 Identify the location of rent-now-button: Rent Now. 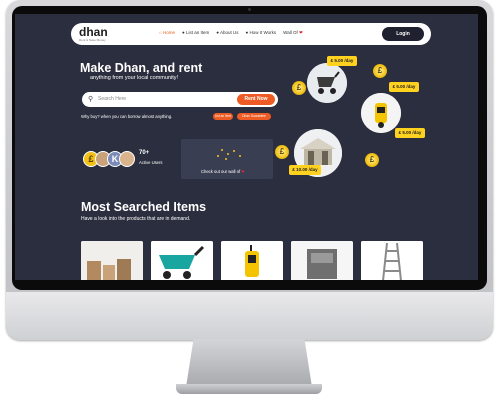
(256, 99).